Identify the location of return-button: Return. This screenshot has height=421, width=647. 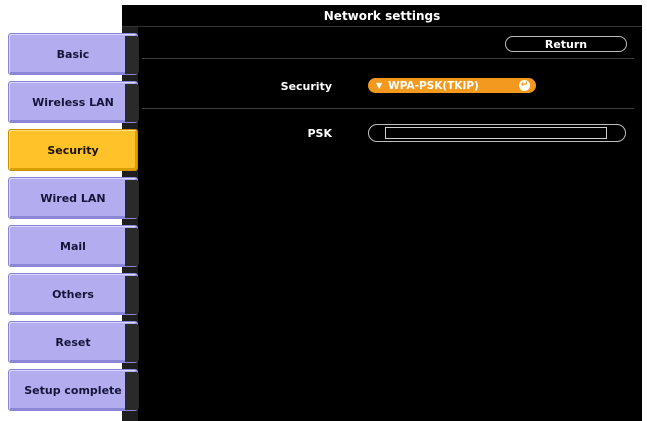
(566, 44).